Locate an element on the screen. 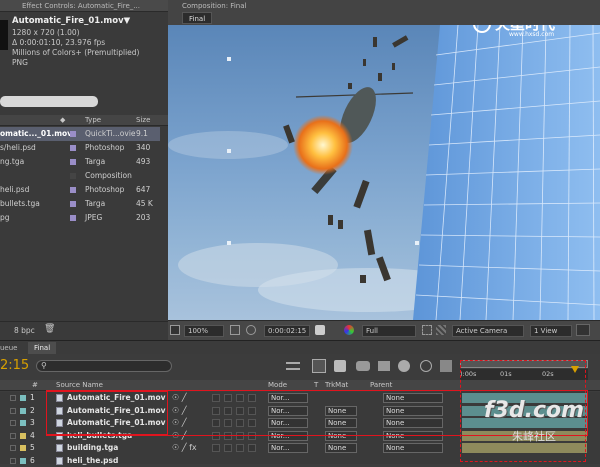 The width and height of the screenshot is (600, 467). transparency-icon is located at coordinates (441, 330).